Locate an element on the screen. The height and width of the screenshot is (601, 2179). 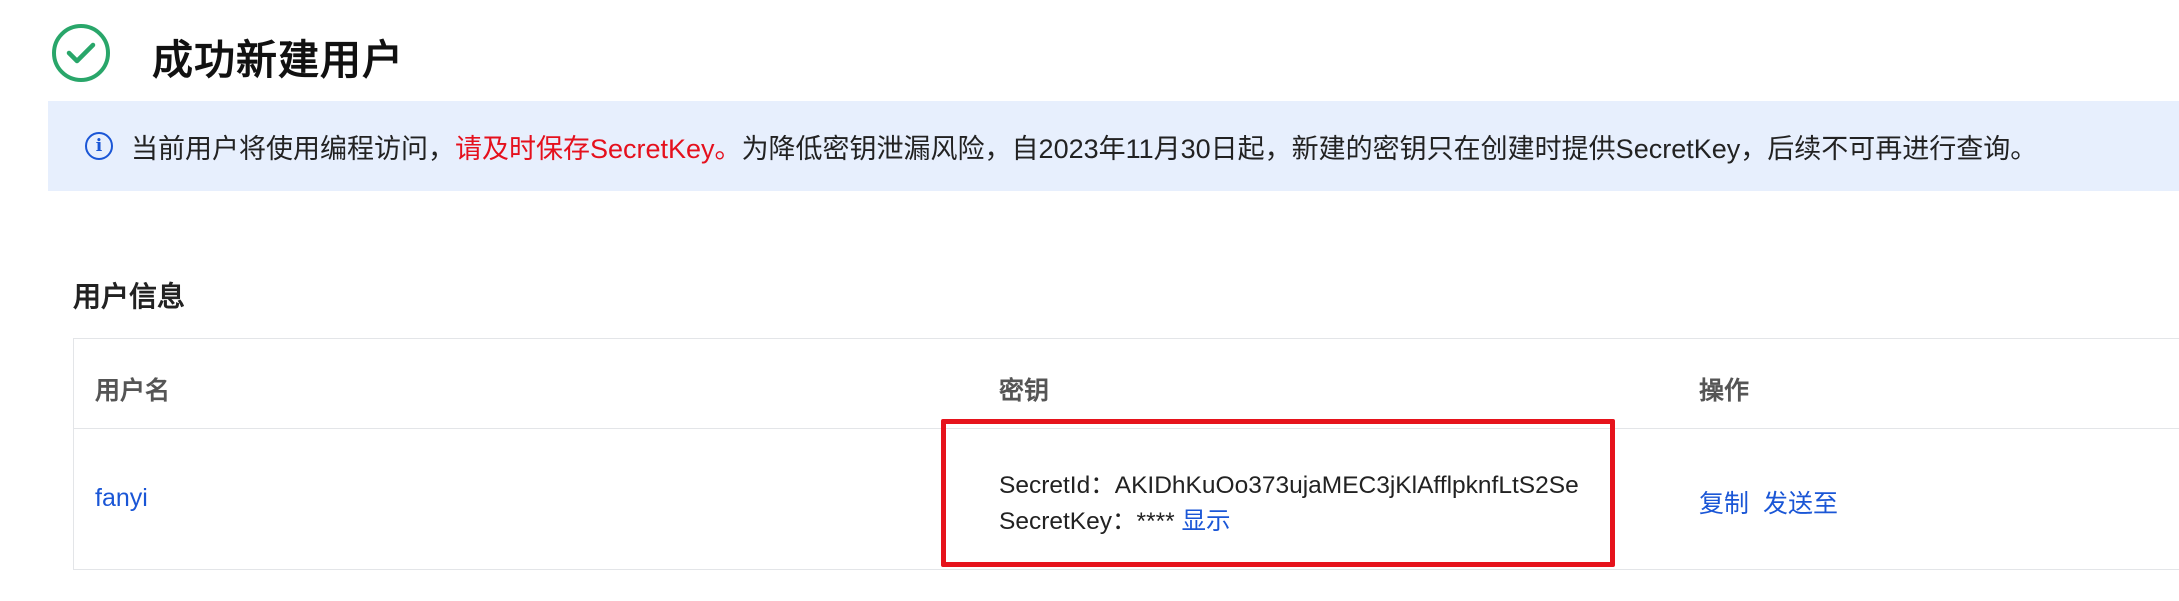
info-icon: i is located at coordinates (99, 146).